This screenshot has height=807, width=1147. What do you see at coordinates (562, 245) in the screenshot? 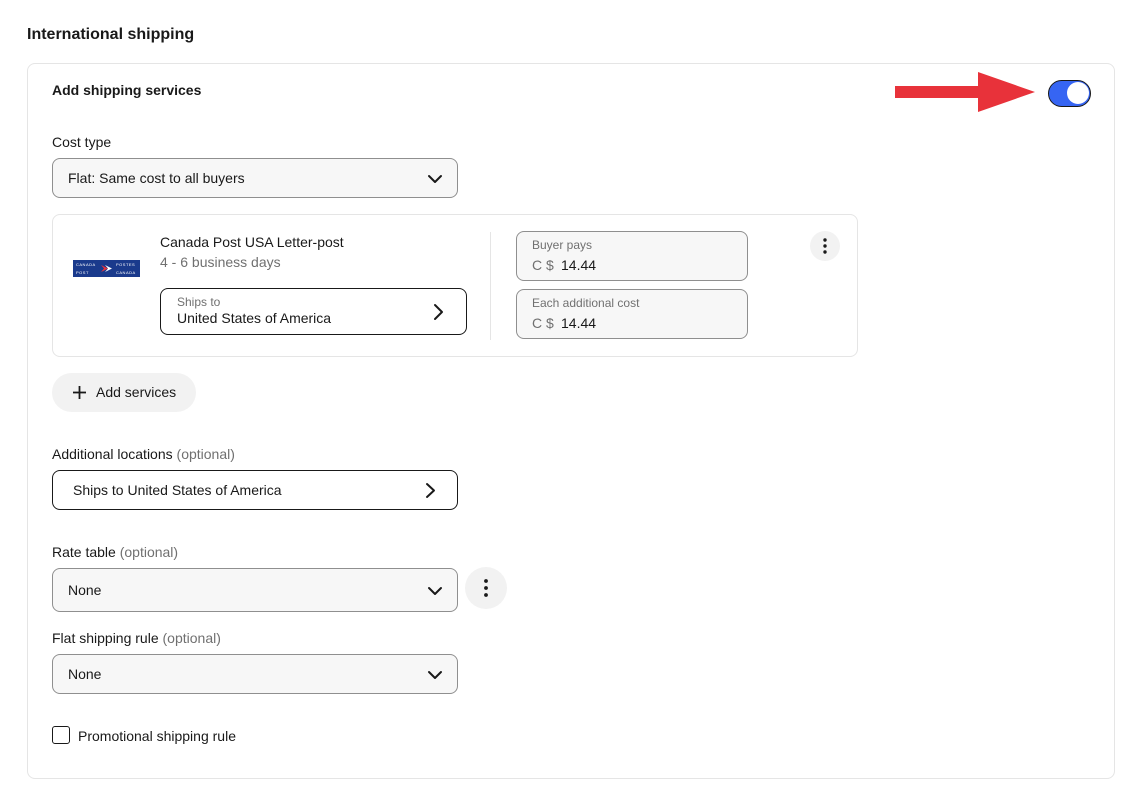
I see `buyer-pays-caption: Buyer pays` at bounding box center [562, 245].